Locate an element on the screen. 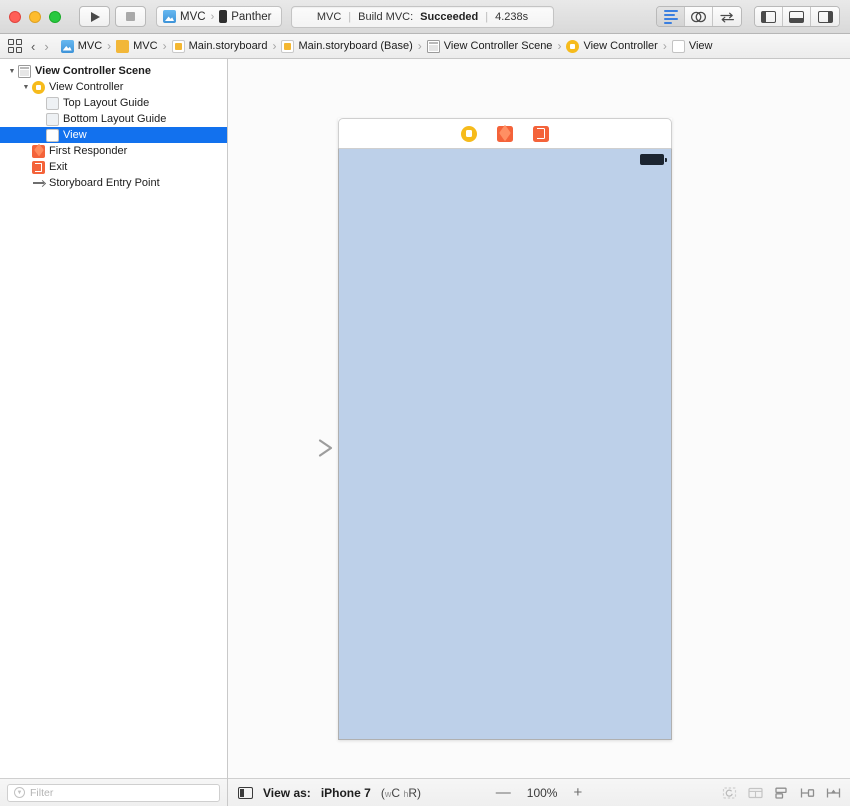  simulated-status-bar is located at coordinates (505, 159).